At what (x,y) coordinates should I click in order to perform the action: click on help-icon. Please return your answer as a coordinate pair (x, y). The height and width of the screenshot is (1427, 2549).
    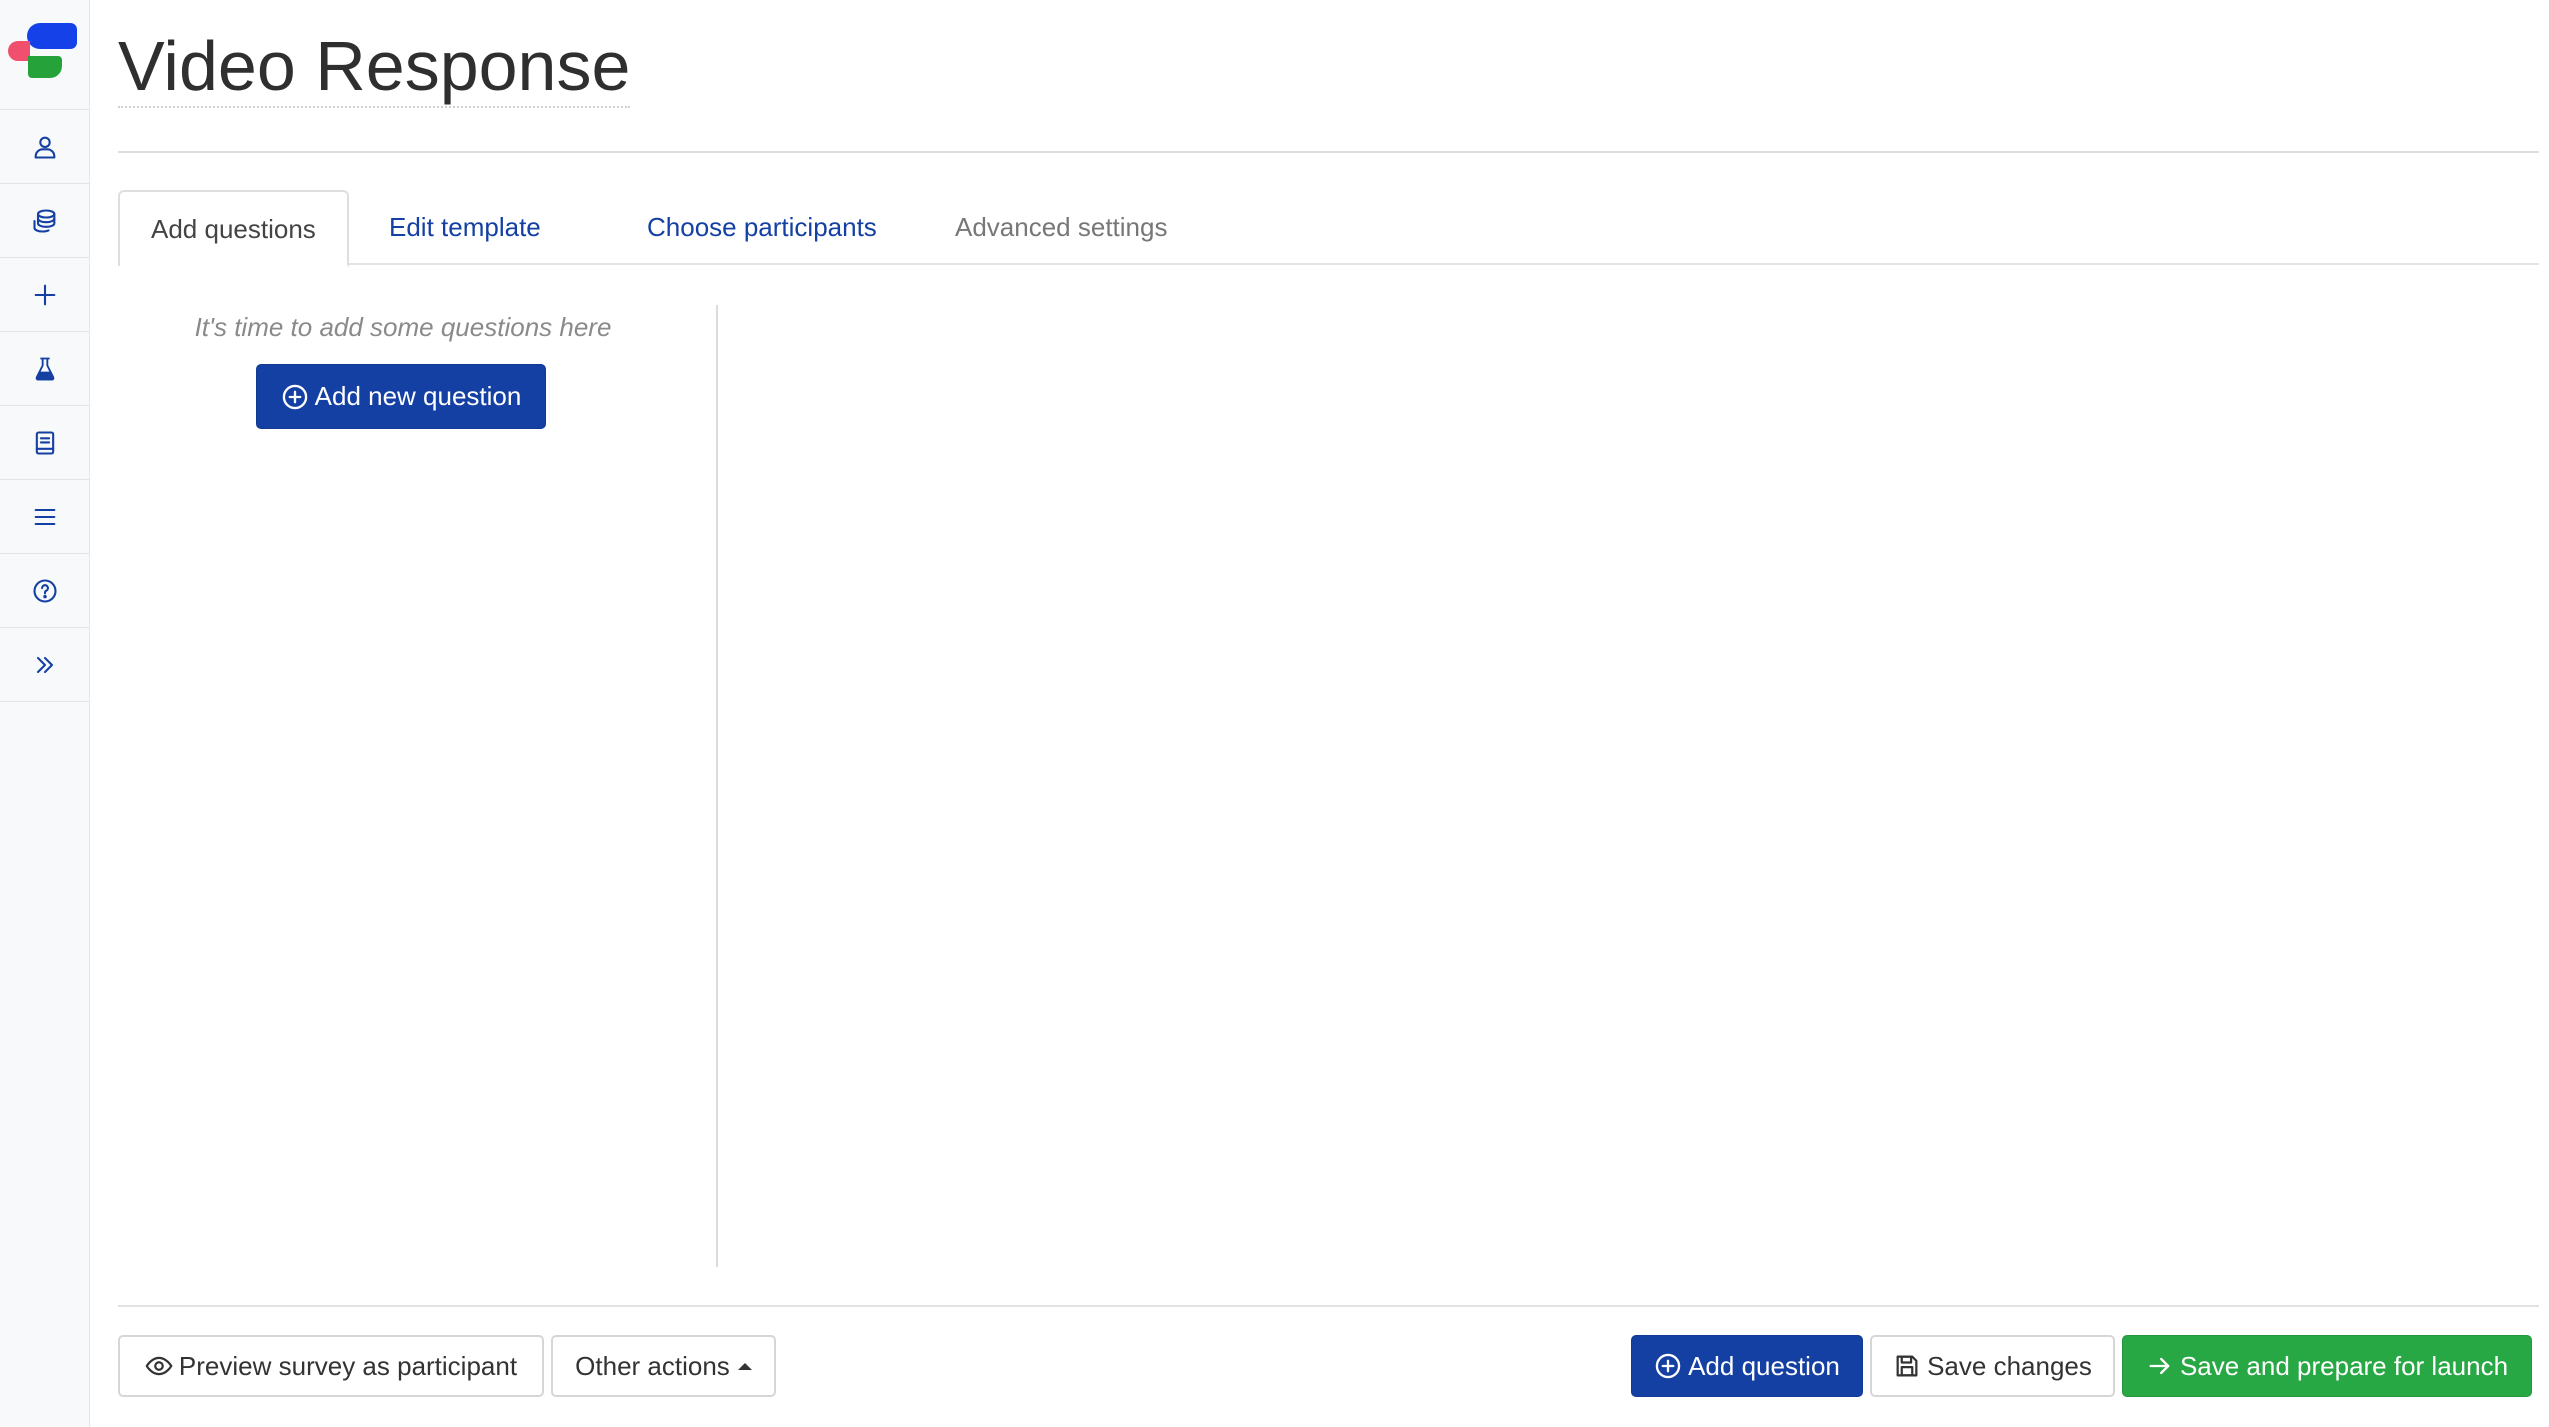
    Looking at the image, I should click on (45, 590).